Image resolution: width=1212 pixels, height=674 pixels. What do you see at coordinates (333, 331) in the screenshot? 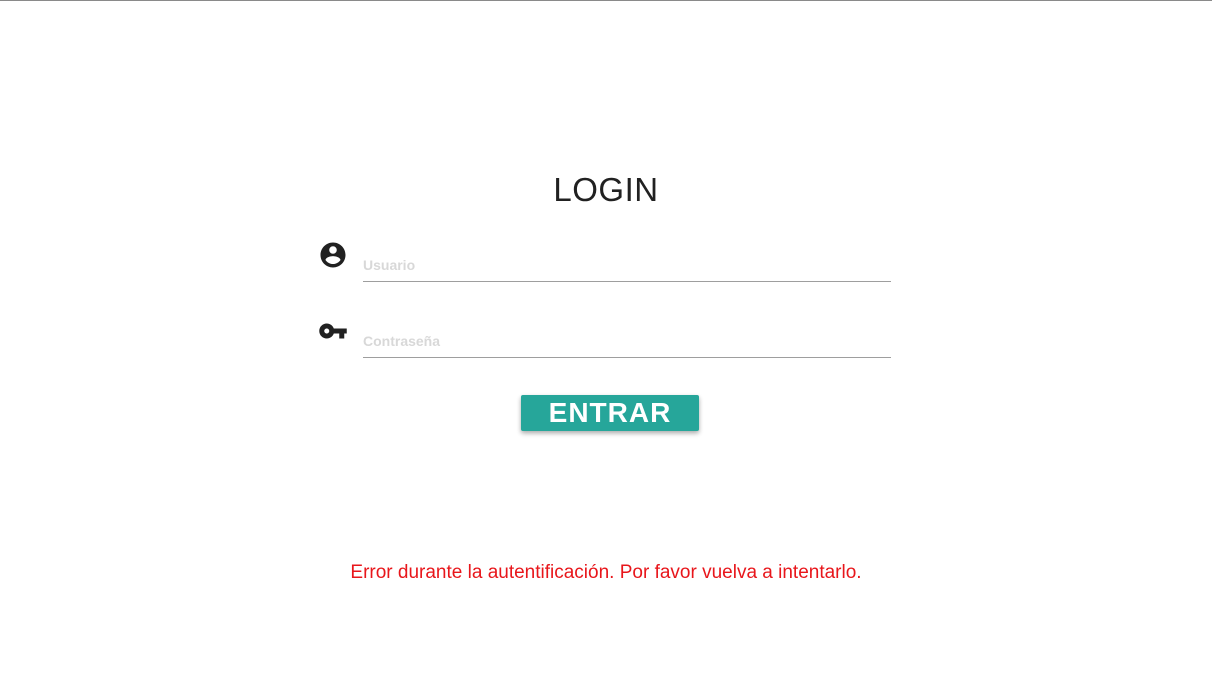
I see `key-icon` at bounding box center [333, 331].